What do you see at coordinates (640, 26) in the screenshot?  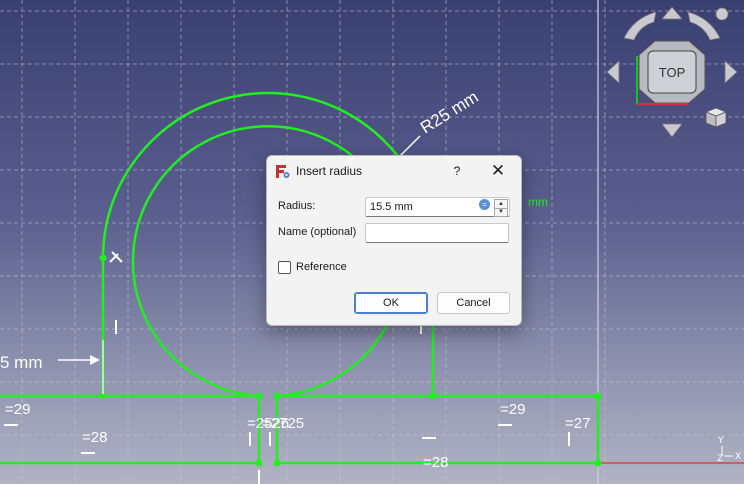 I see `rotate-left-icon` at bounding box center [640, 26].